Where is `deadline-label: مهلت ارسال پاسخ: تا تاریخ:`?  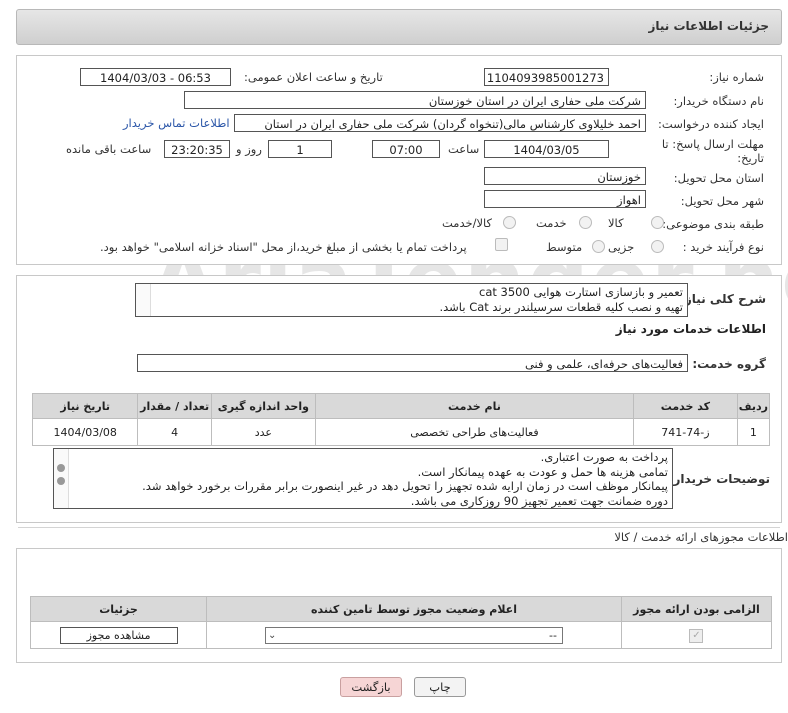
deadline-label: مهلت ارسال پاسخ: تا تاریخ: is located at coordinates (712, 151).